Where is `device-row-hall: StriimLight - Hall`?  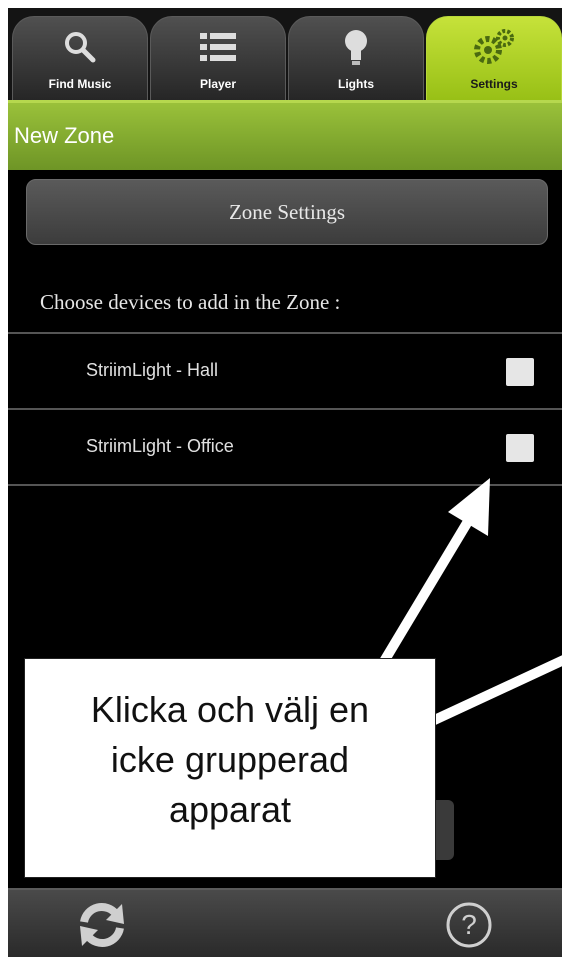
device-row-hall: StriimLight - Hall is located at coordinates (285, 371).